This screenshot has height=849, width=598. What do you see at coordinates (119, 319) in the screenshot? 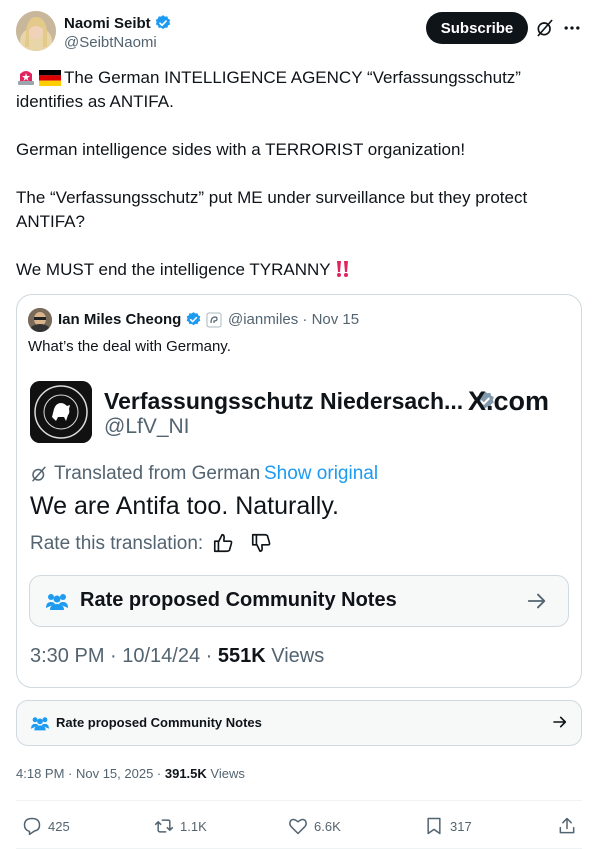
I see `quote-author-name: Ian Miles Cheong` at bounding box center [119, 319].